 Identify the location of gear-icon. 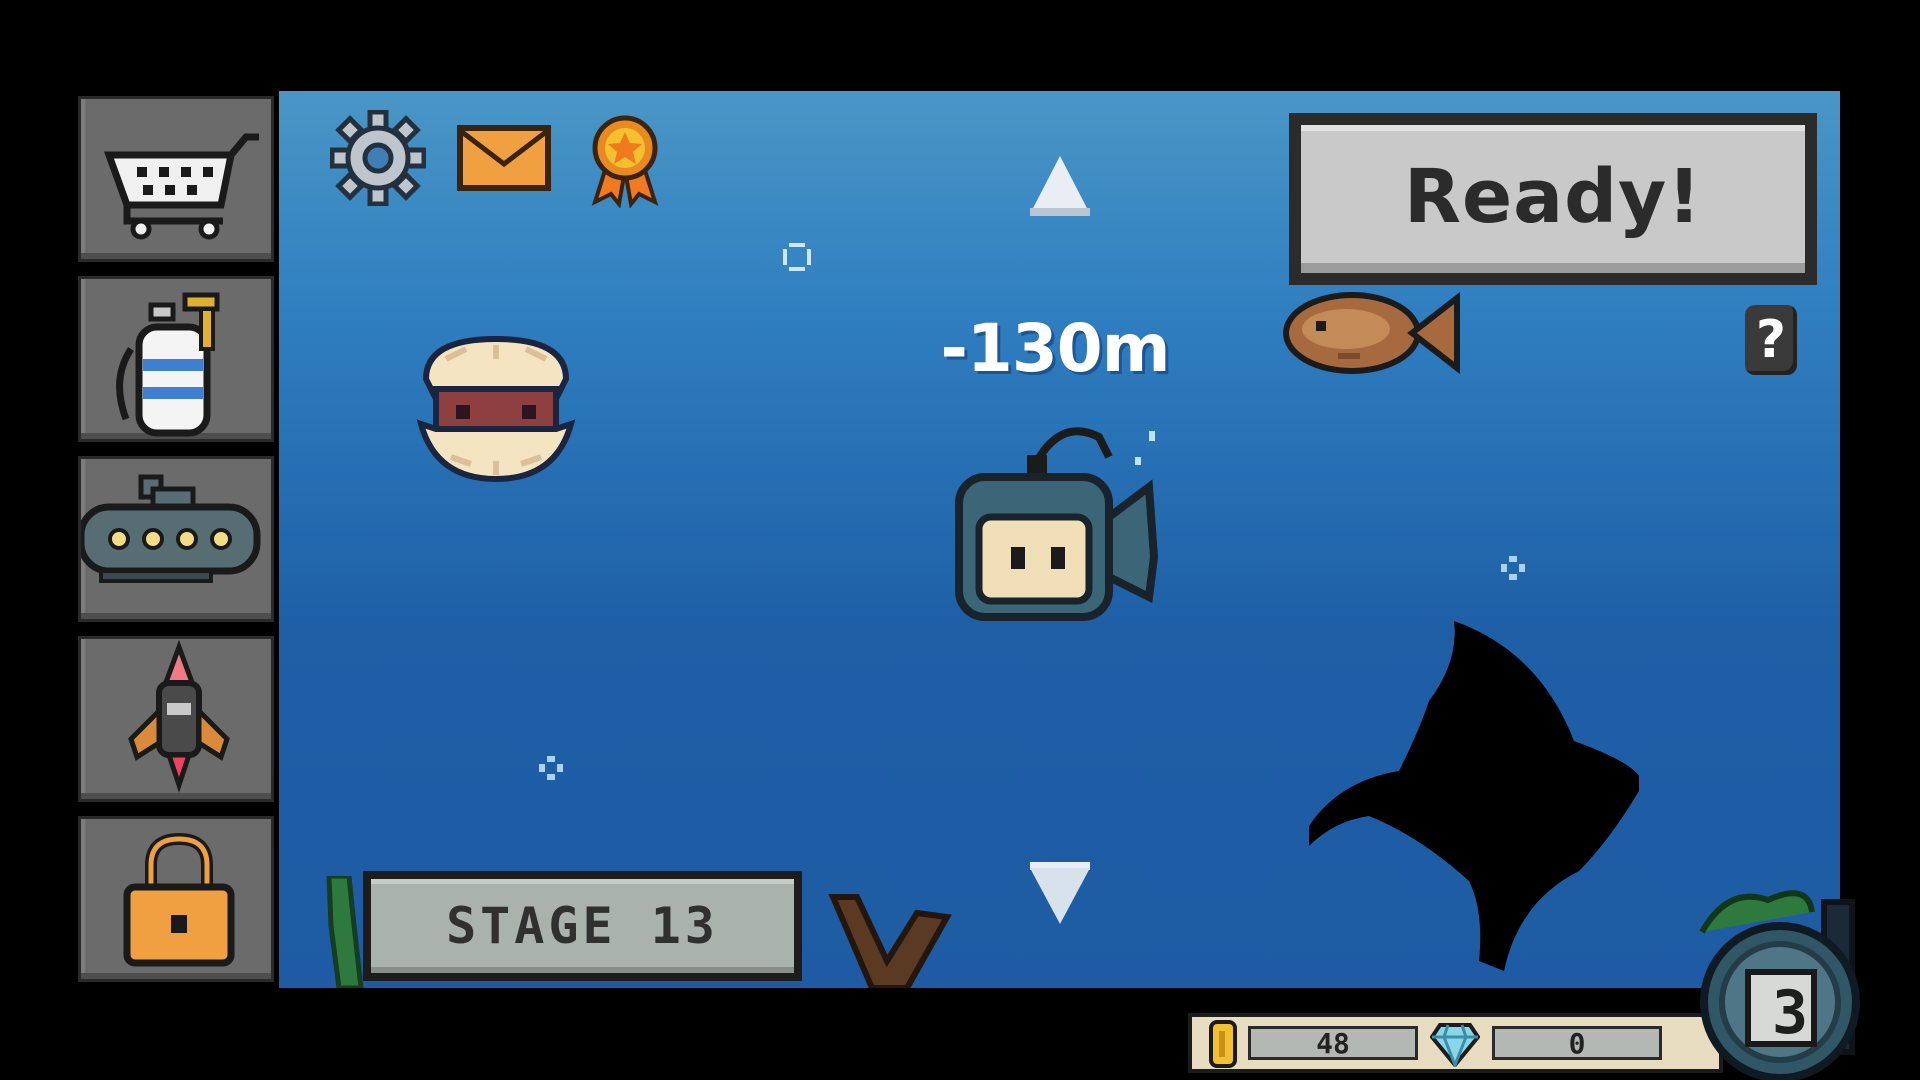
(378, 158).